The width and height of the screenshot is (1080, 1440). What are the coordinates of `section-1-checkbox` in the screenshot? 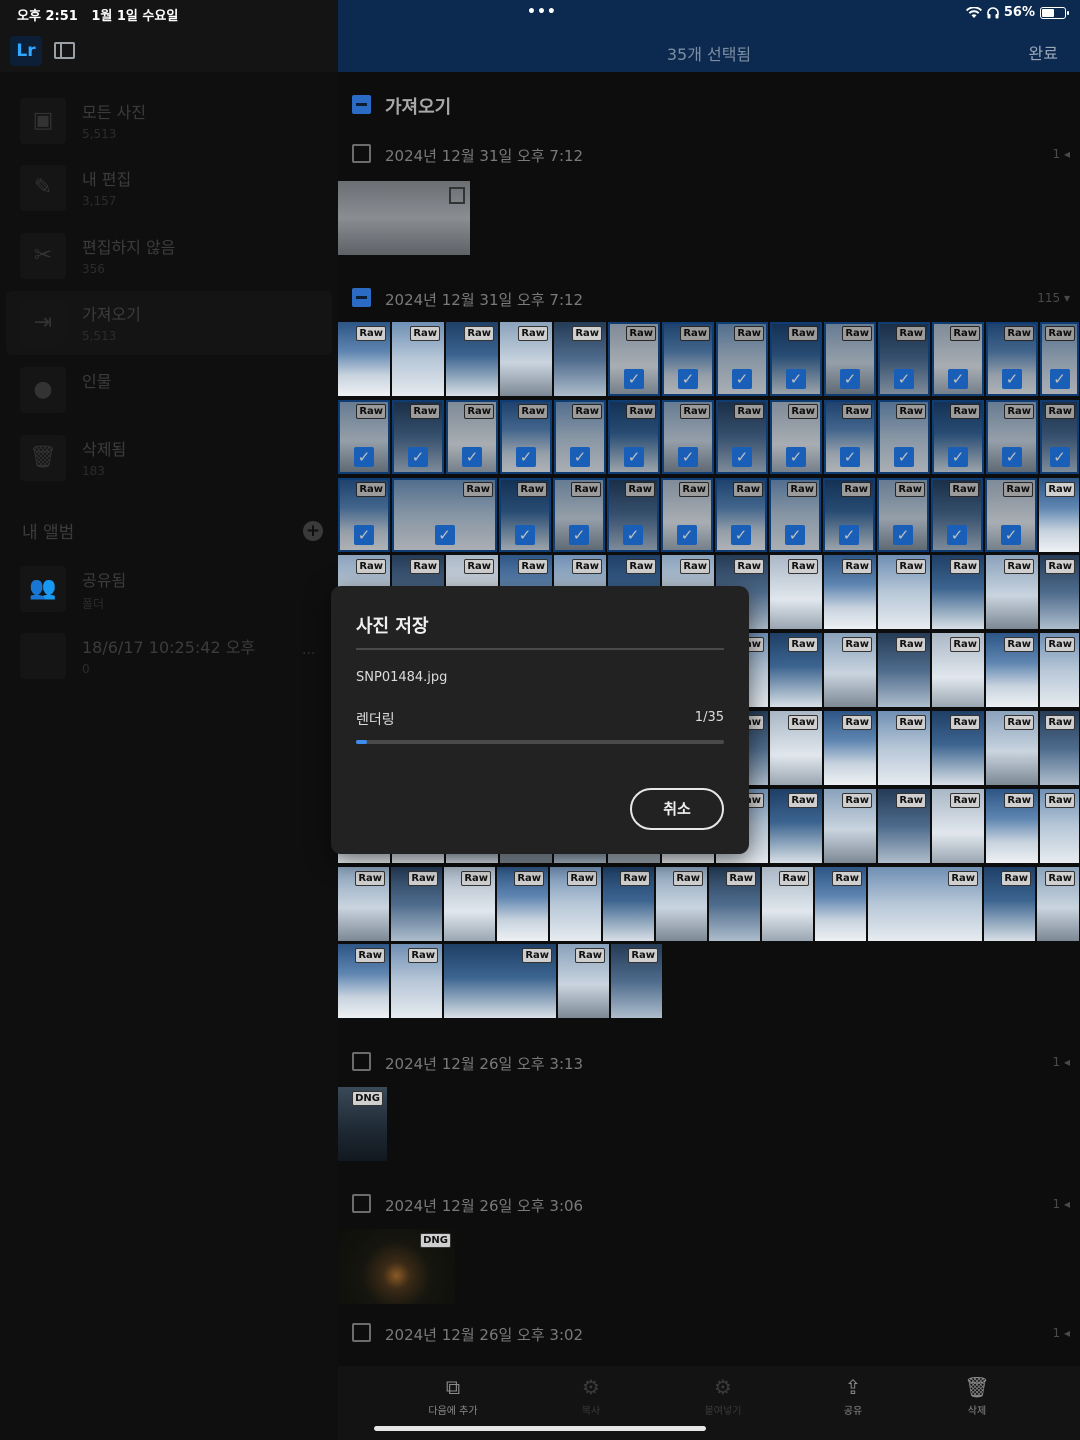 It's located at (361, 153).